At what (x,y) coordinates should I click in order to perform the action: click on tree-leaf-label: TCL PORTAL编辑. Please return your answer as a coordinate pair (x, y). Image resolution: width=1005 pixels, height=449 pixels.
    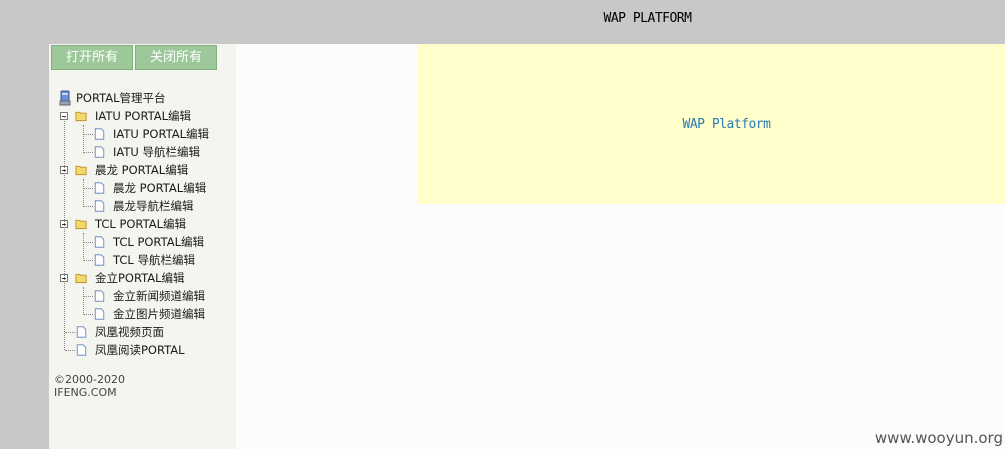
    Looking at the image, I should click on (158, 242).